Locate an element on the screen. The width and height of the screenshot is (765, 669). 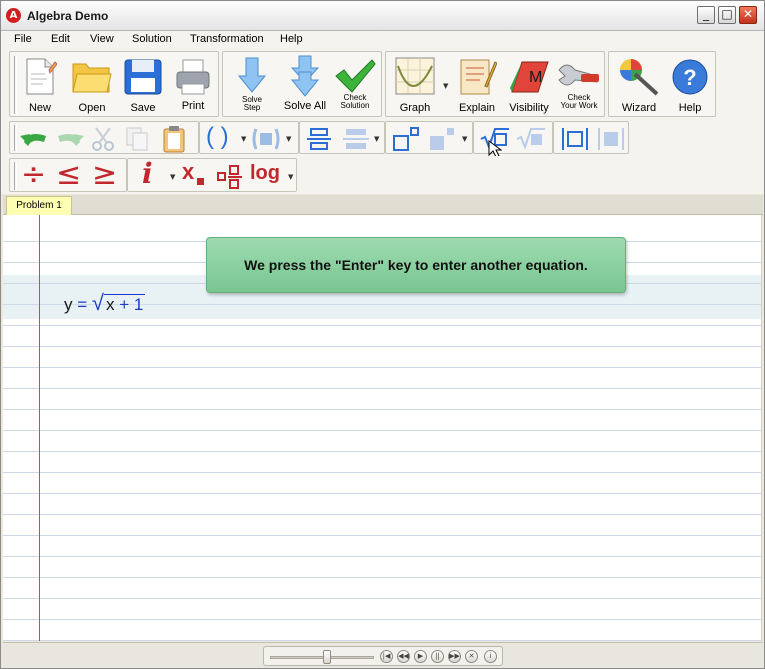
parentheses-icon: ( ) is located at coordinates (217, 137).